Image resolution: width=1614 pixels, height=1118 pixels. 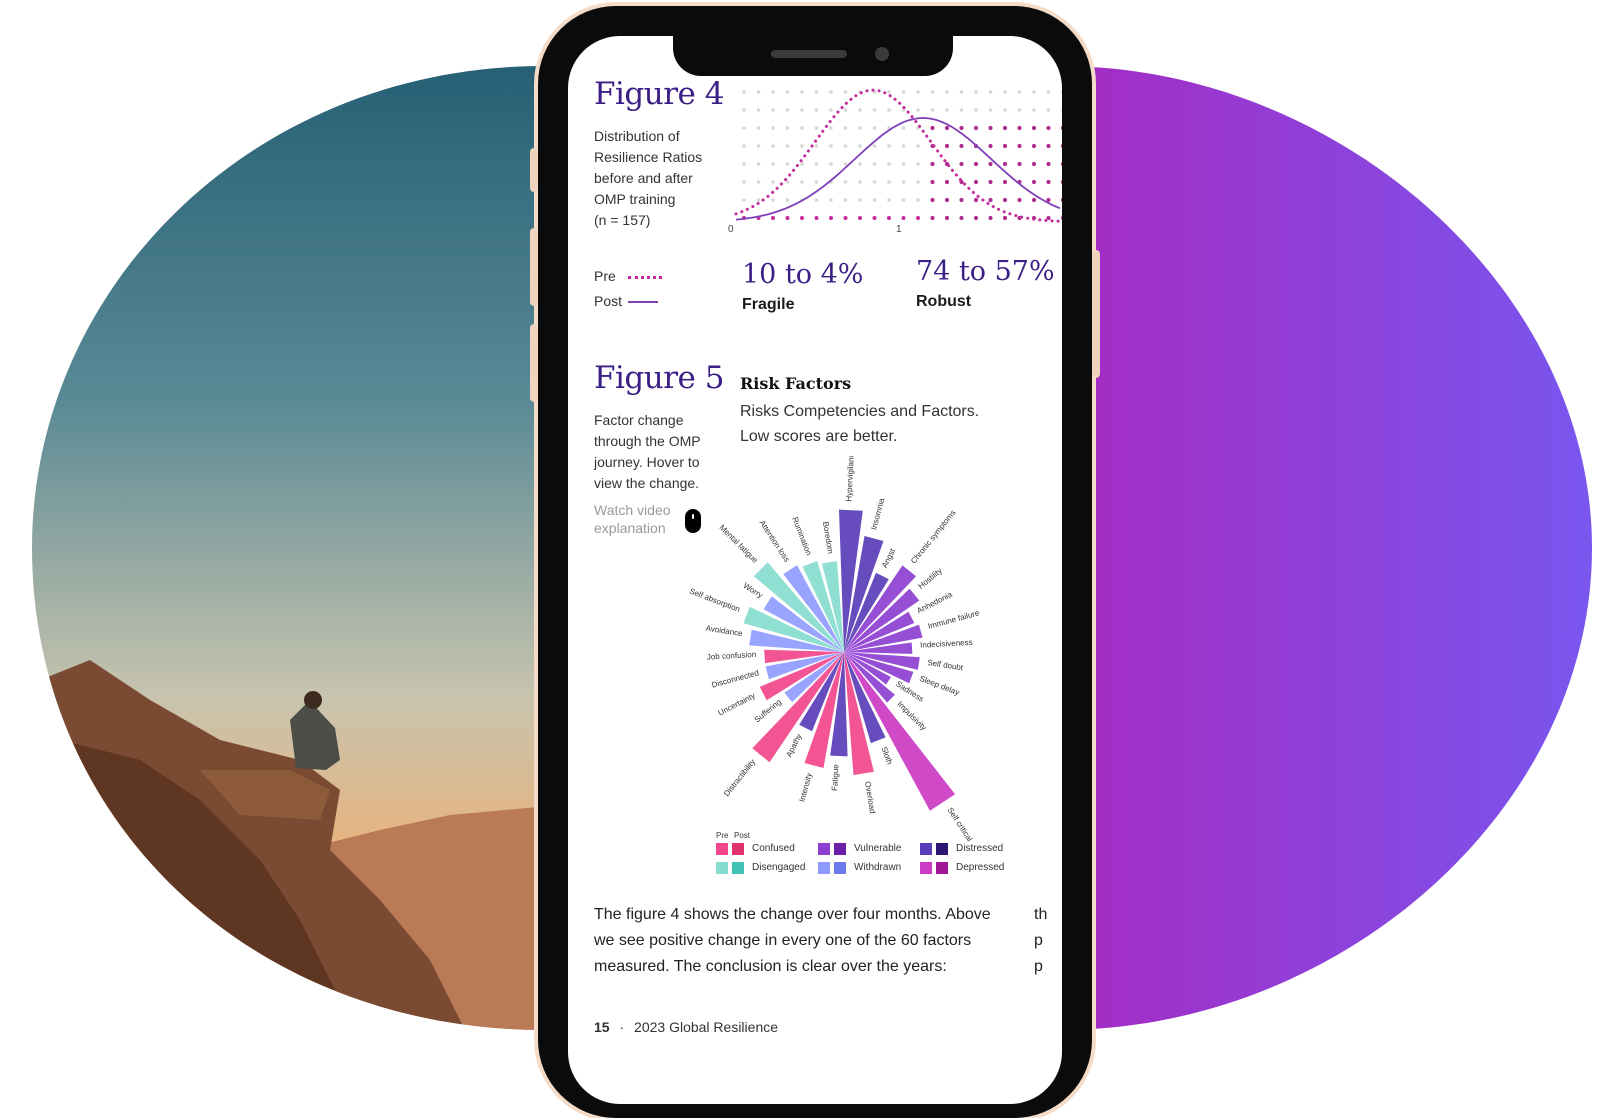 I want to click on series-line-pre, so click(x=898, y=155).